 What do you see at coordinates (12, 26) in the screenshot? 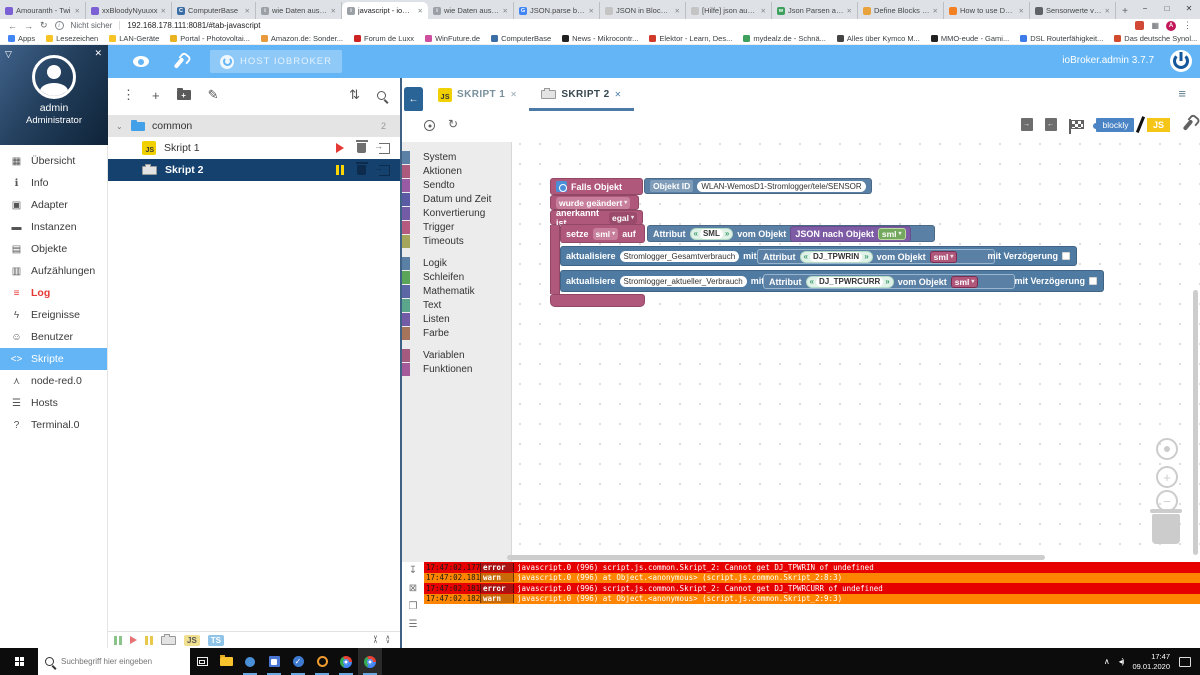
I see `back-button: ←` at bounding box center [12, 26].